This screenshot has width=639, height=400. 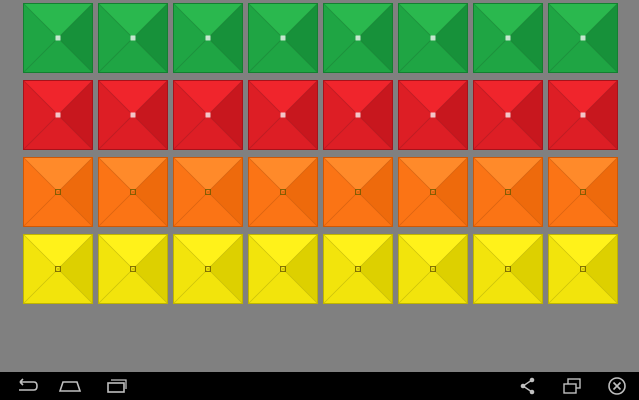 I want to click on home-button, so click(x=70, y=386).